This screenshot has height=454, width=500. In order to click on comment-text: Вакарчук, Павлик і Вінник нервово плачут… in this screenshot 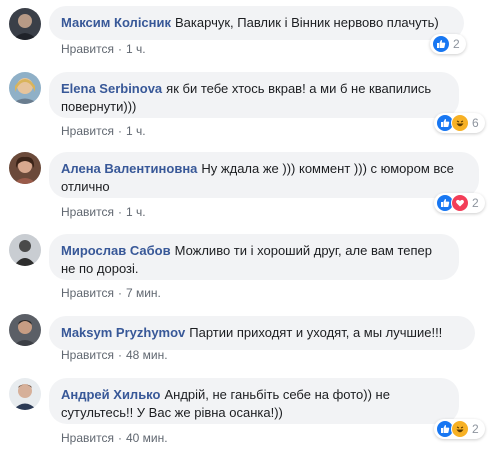, I will do `click(307, 22)`.